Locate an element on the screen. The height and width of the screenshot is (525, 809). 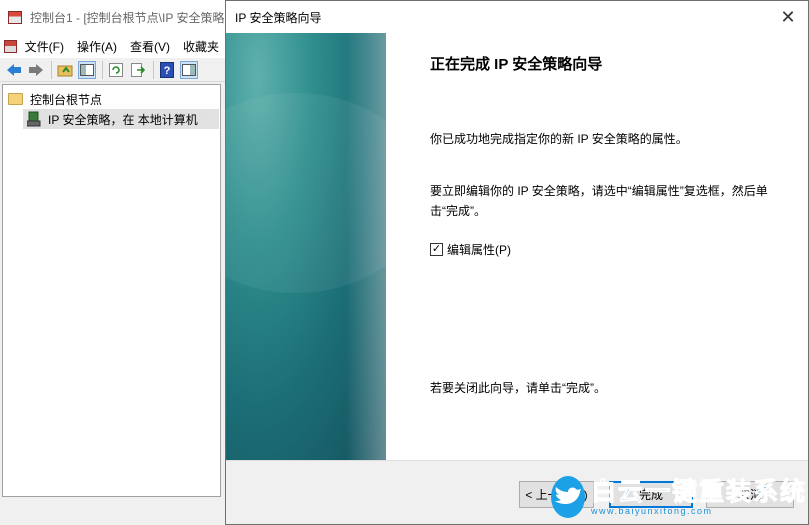
wizard-close-instructions: 若要关闭此向导，请单击“完成”。 is located at coordinates (518, 388).